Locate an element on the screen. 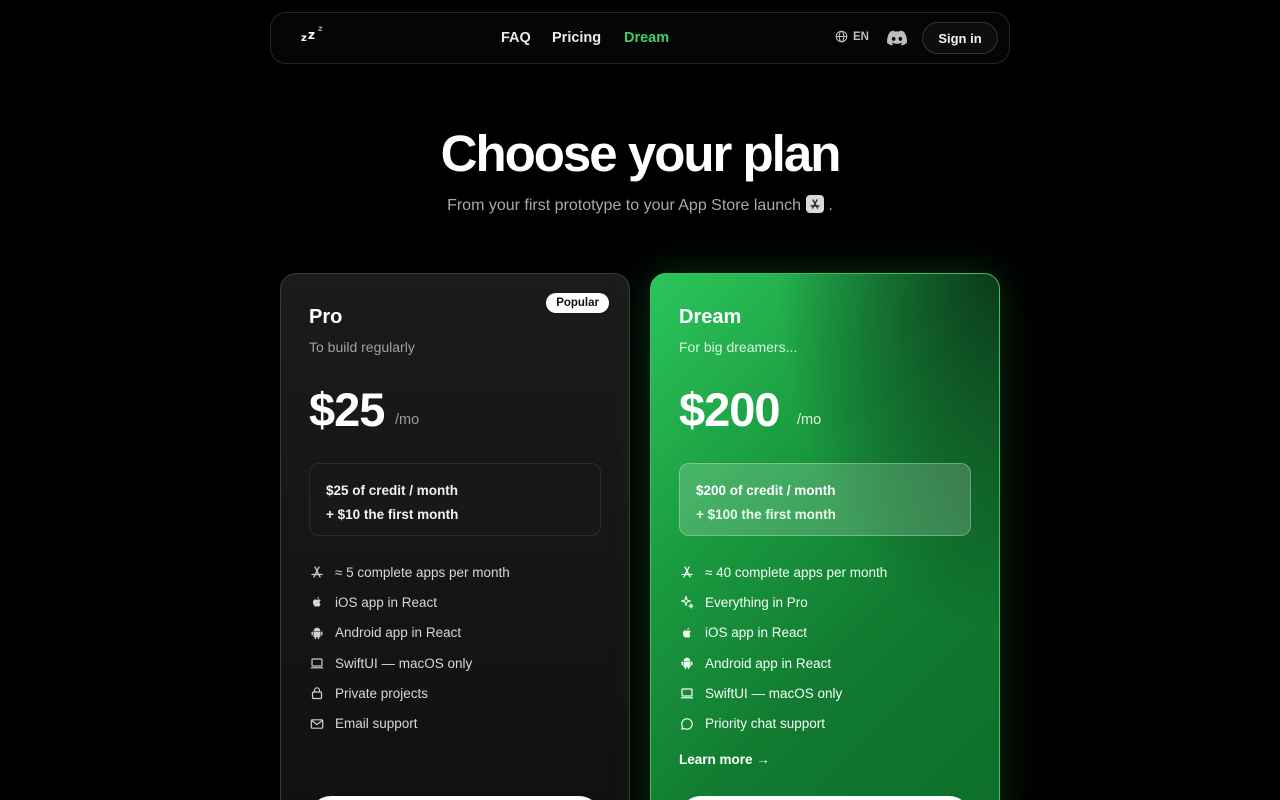  feature-text: ≈ 40 complete apps per month is located at coordinates (796, 572).